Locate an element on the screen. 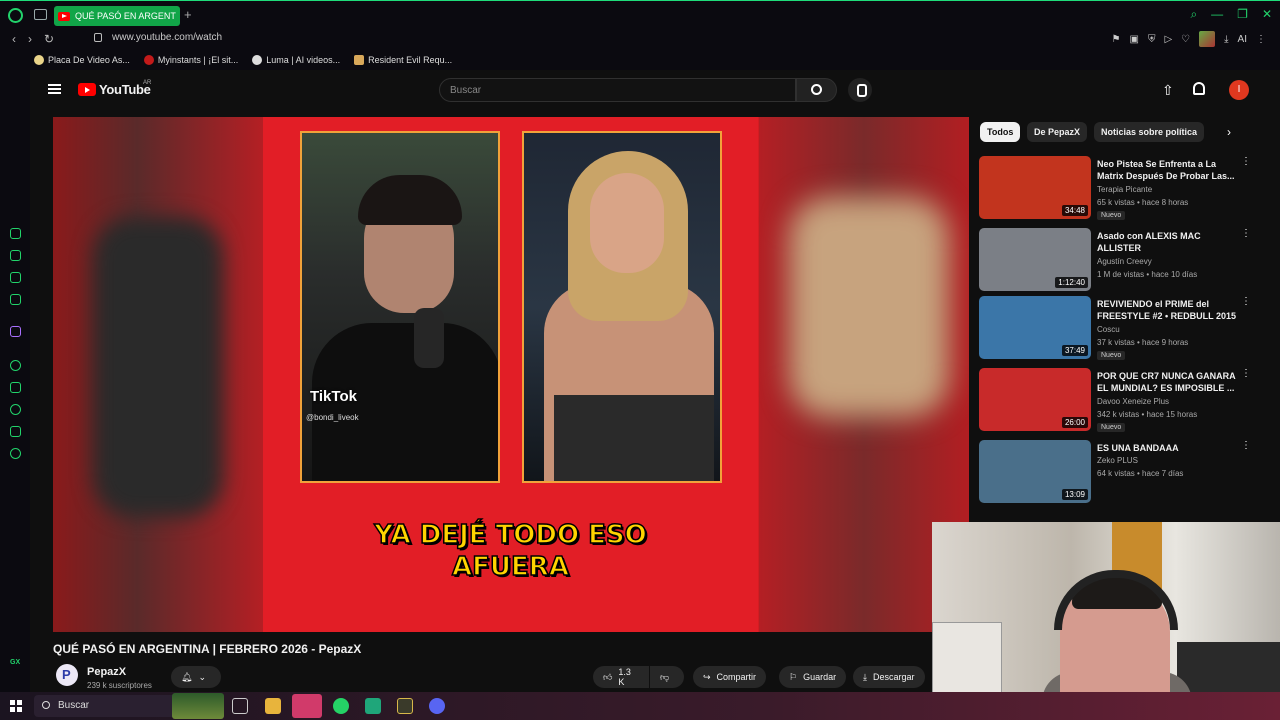  chip-politics-news: Noticias sobre política is located at coordinates (1149, 132).